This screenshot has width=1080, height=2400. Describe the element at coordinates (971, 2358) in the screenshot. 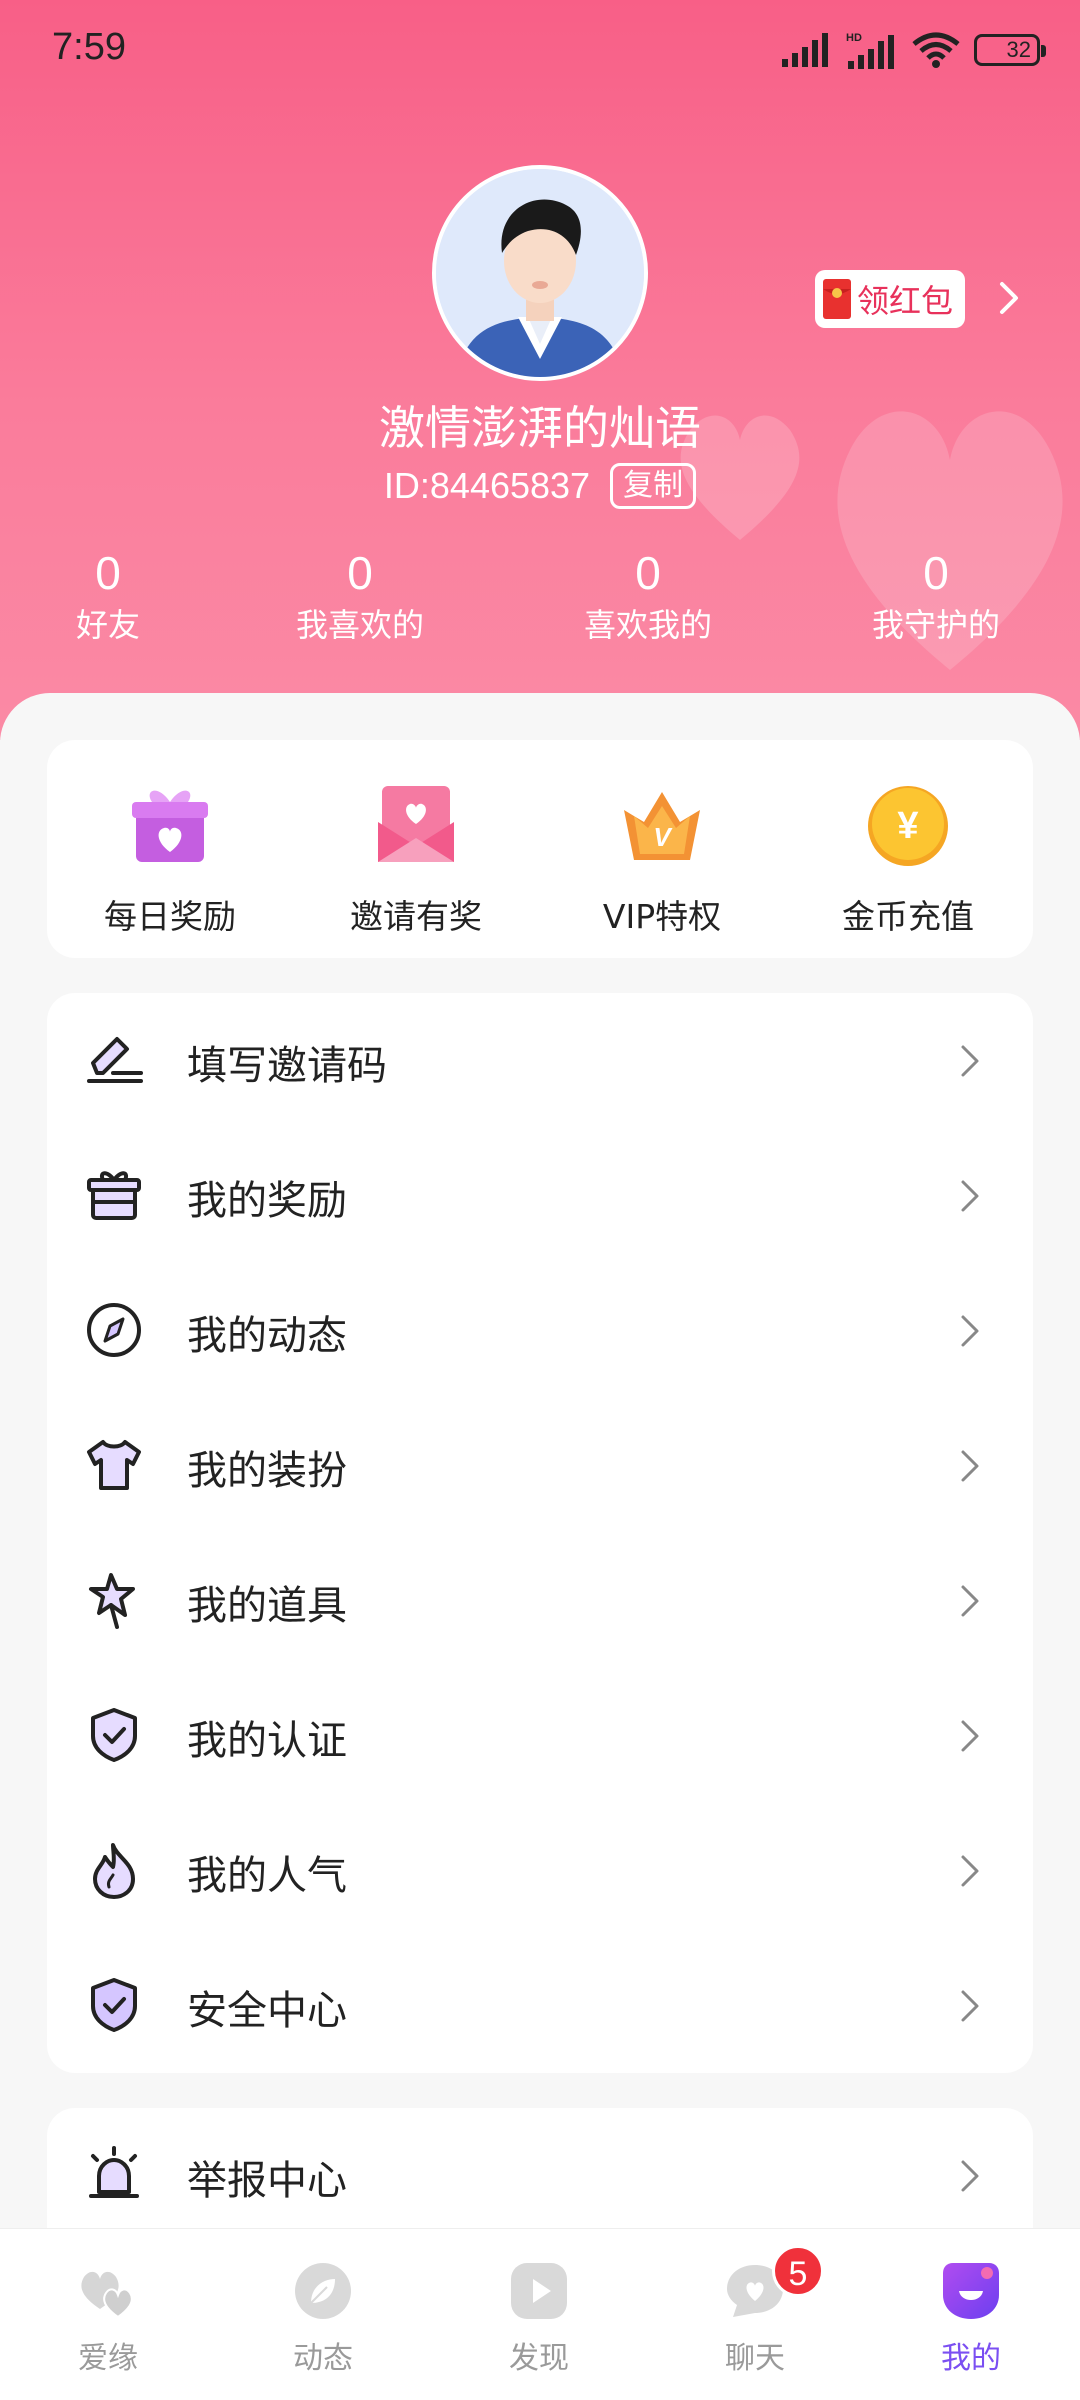

I see `nav-tab-label: 我的` at that location.